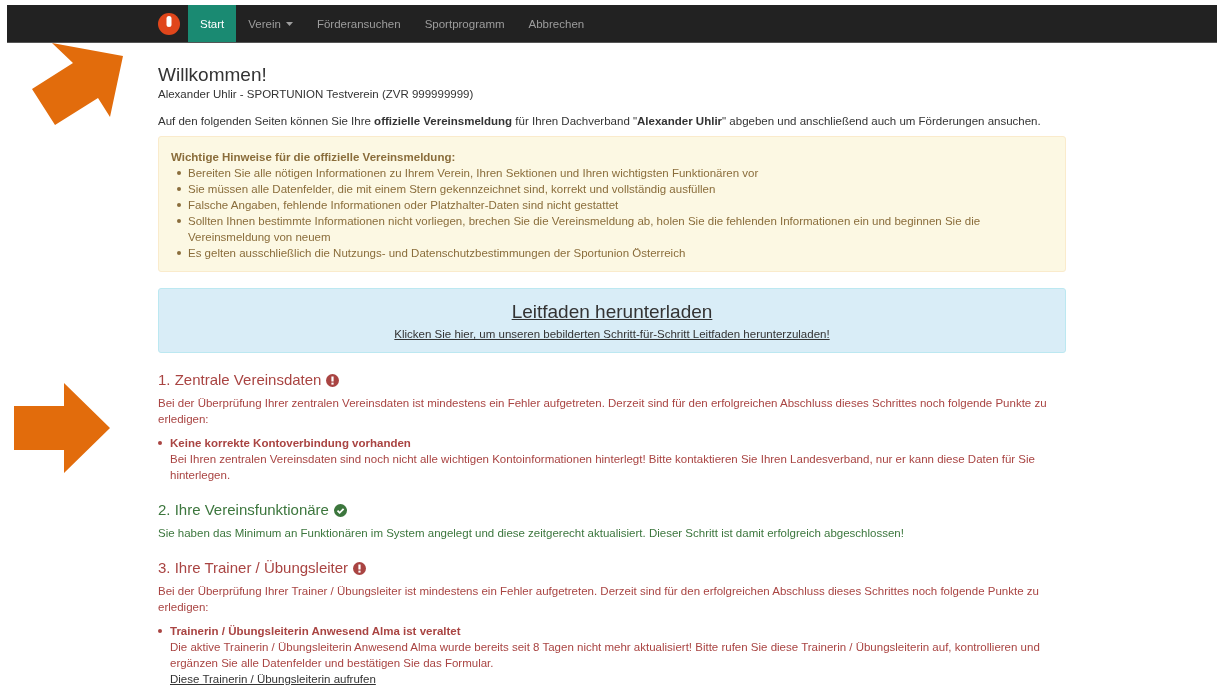 The height and width of the screenshot is (689, 1217). I want to click on nav-tab: Abbrechen, so click(556, 23).